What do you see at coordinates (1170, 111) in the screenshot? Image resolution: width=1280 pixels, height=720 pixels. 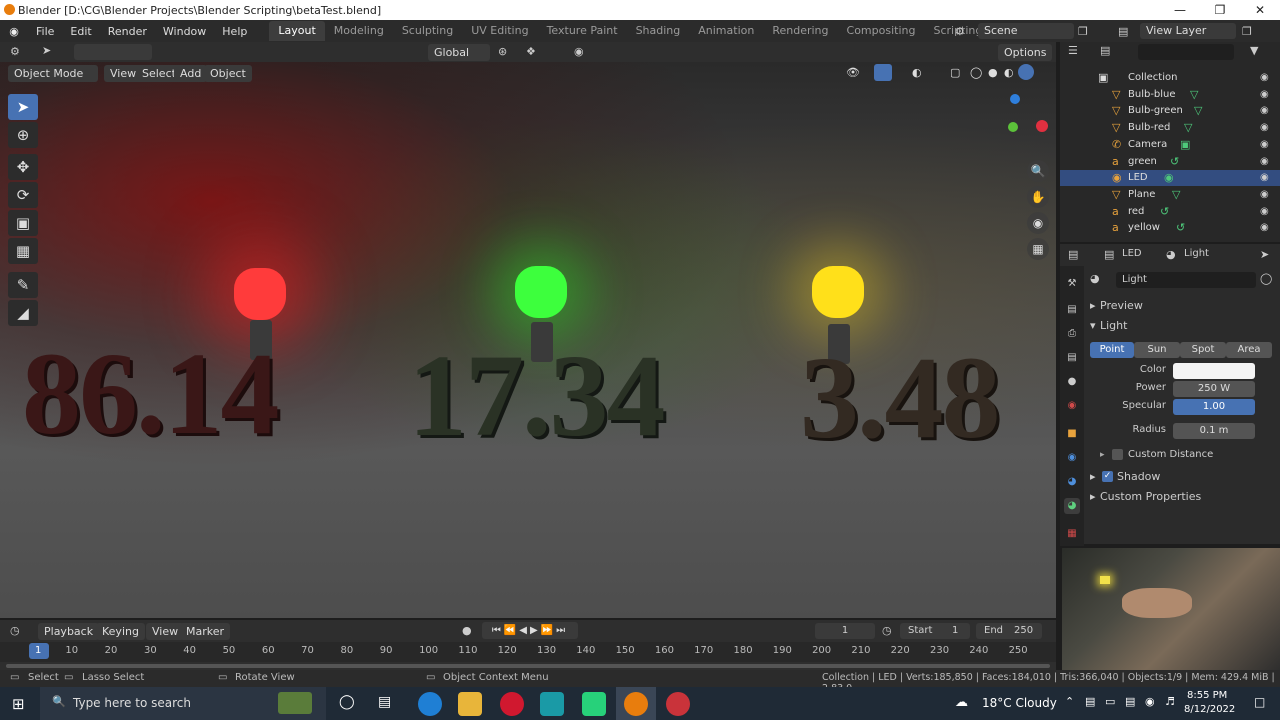 I see `outliner-row-bulb-green: ▽ Bulb-green ▽ ◉` at bounding box center [1170, 111].